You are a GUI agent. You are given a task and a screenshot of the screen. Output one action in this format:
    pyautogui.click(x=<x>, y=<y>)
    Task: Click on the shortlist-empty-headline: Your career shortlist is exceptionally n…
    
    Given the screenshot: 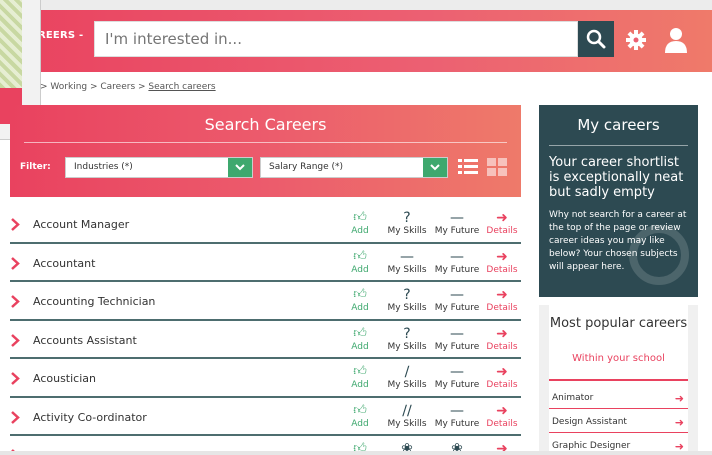 What is the action you would take?
    pyautogui.click(x=616, y=177)
    